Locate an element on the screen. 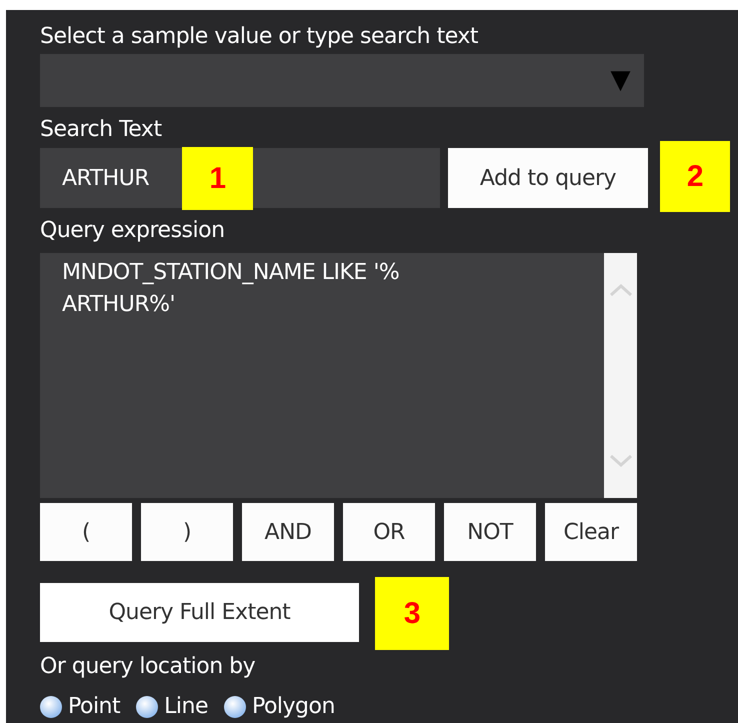  query-text-line: MNDOT_STATION_NAME LIKE '% is located at coordinates (231, 273).